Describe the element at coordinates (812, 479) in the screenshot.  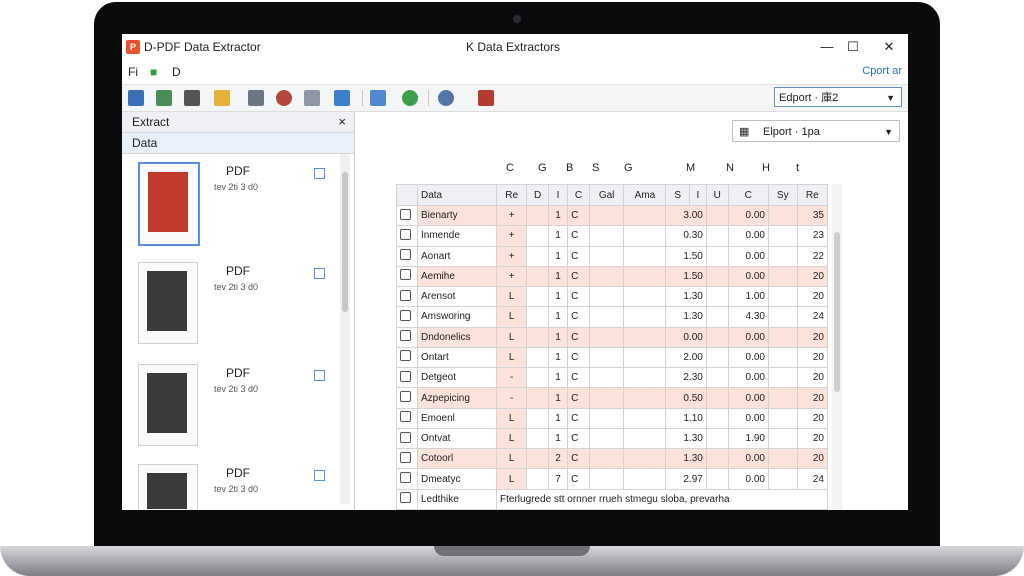
I see `cell-v3: 24` at that location.